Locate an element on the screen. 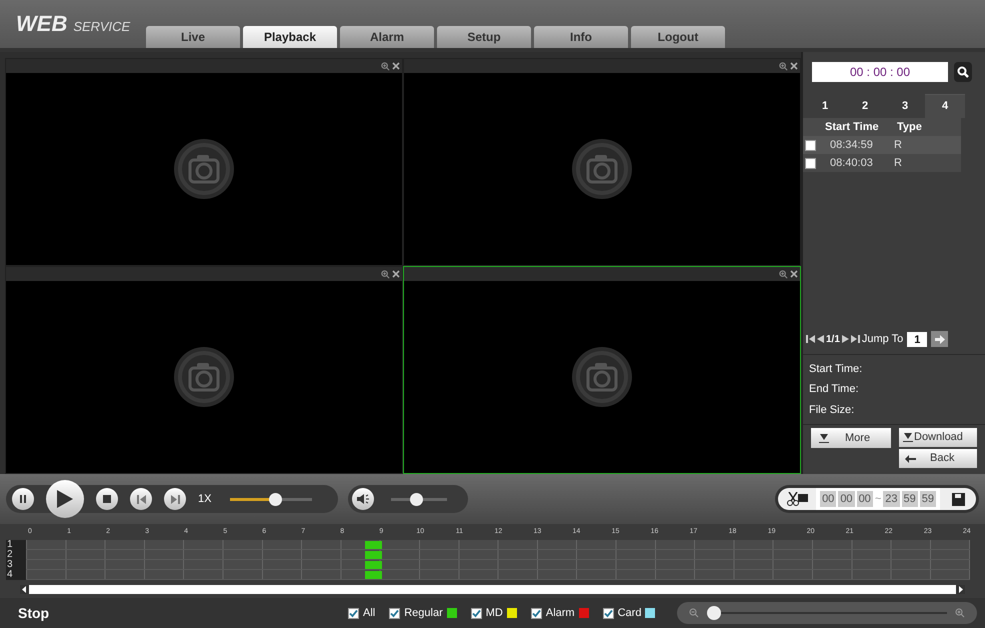 The width and height of the screenshot is (985, 628). clip-button is located at coordinates (797, 499).